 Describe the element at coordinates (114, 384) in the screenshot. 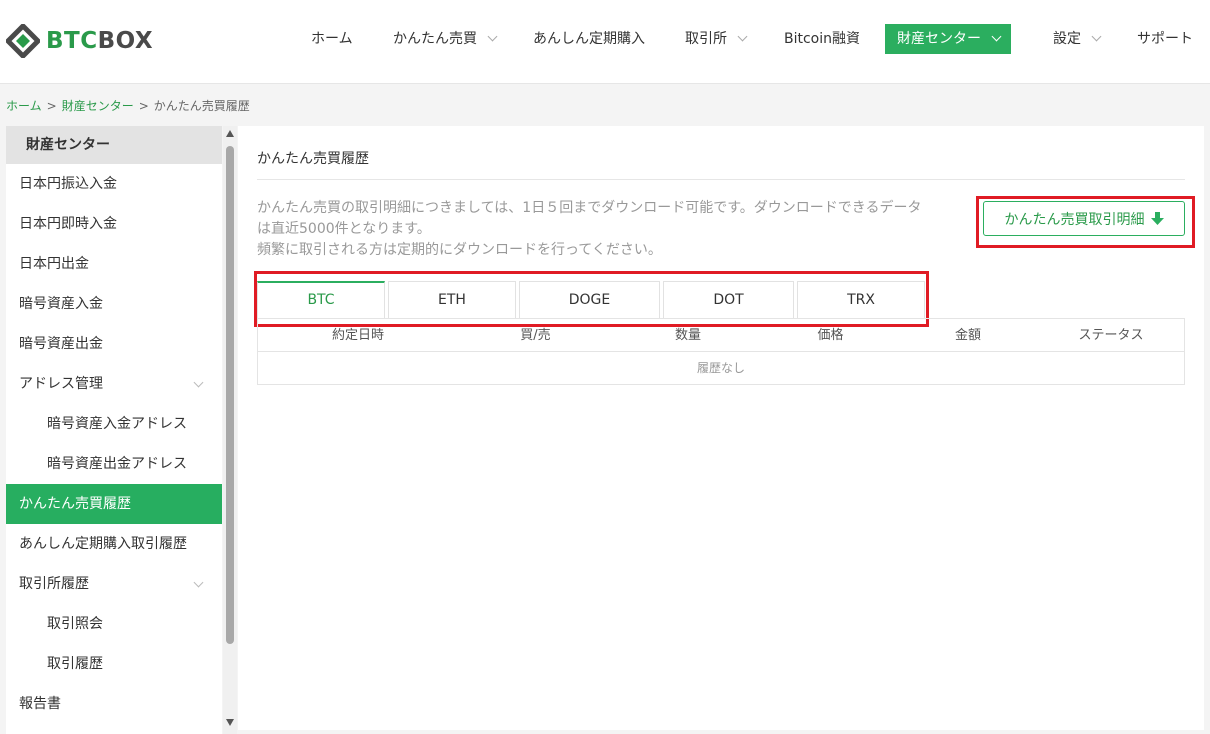

I see `sidebar-item-address-management: アドレス管理` at that location.